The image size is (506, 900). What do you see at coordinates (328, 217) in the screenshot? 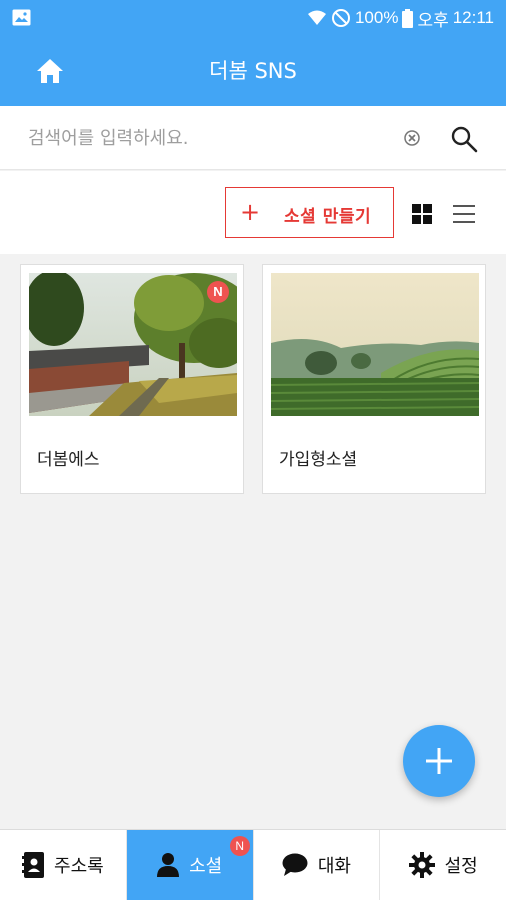
I see `create-social-label: 소셜 만들기` at bounding box center [328, 217].